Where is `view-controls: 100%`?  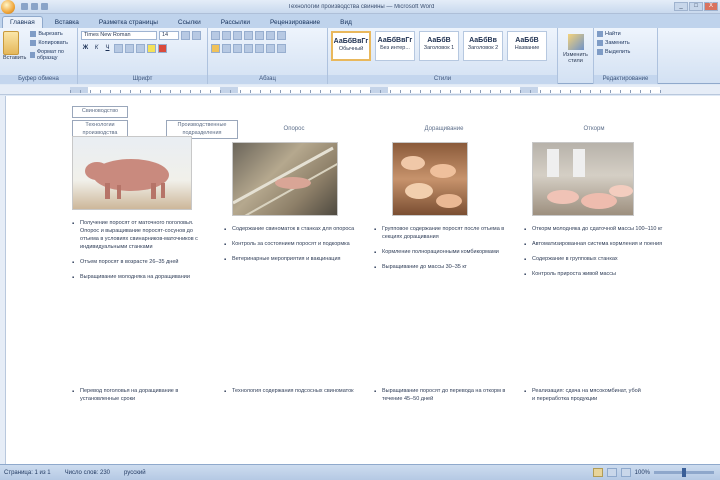
view-controls: 100% is located at coordinates (656, 472).